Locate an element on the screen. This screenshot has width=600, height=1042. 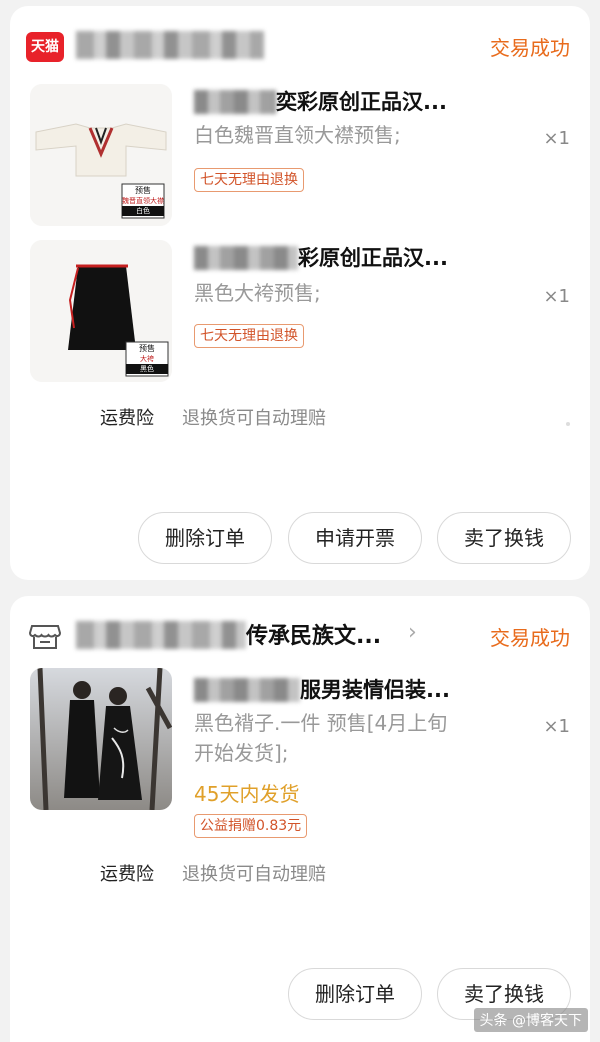
product-thumbnail is located at coordinates (101, 739).